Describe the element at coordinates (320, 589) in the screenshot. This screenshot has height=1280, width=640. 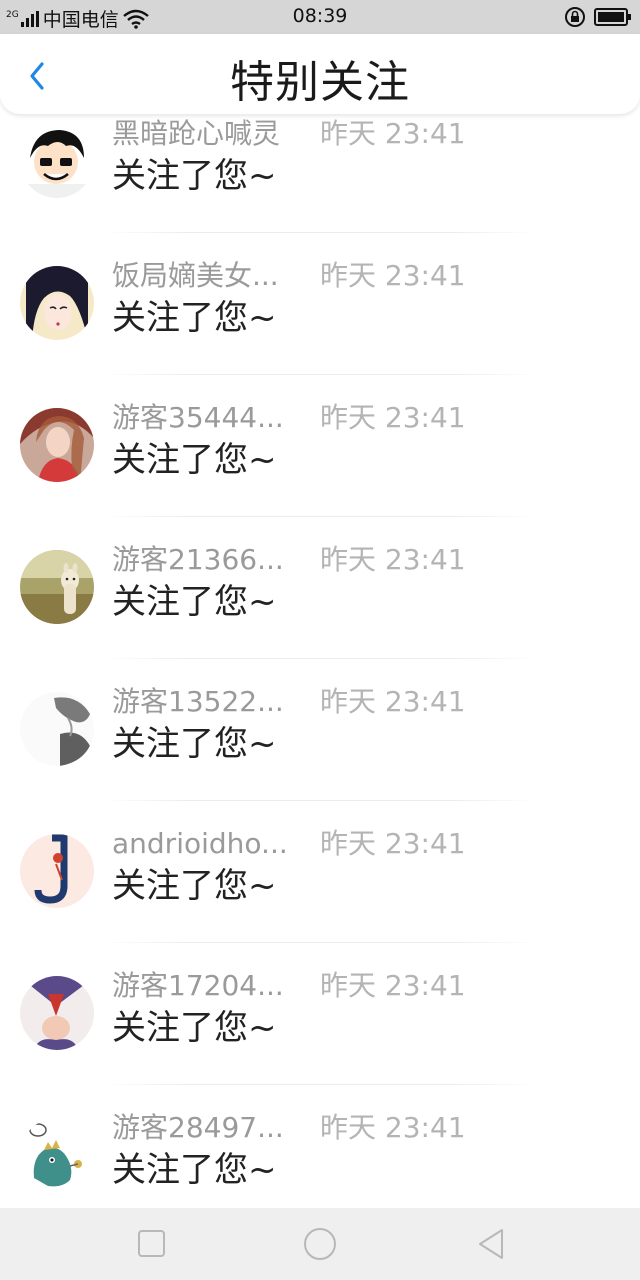
I see `list-item: 游客21366... 昨天 23:41 关注了您~` at that location.